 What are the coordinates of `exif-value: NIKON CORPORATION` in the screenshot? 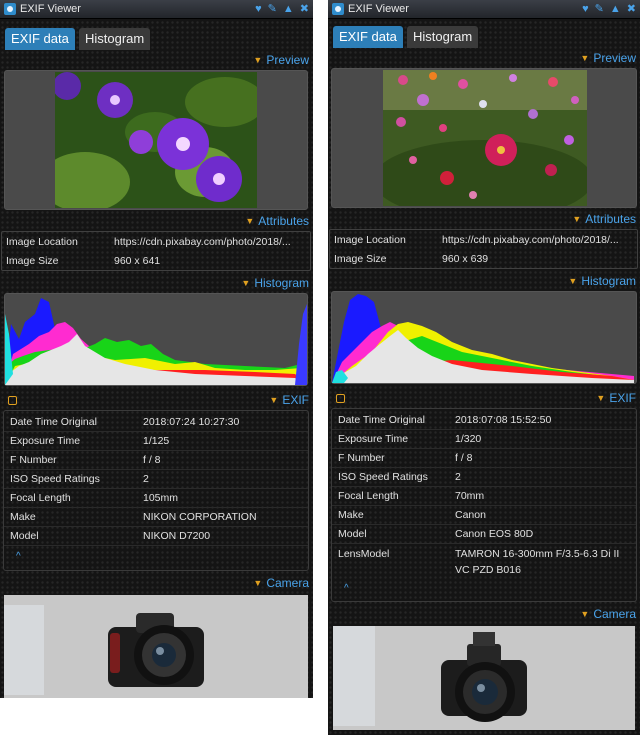 It's located at (200, 517).